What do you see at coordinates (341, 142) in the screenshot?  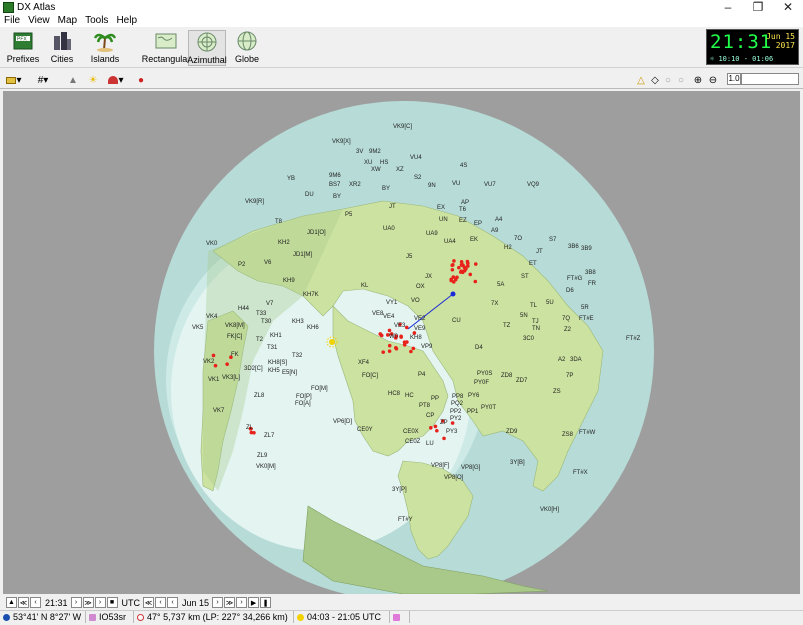 I see `prefix-label: VK9[X]` at bounding box center [341, 142].